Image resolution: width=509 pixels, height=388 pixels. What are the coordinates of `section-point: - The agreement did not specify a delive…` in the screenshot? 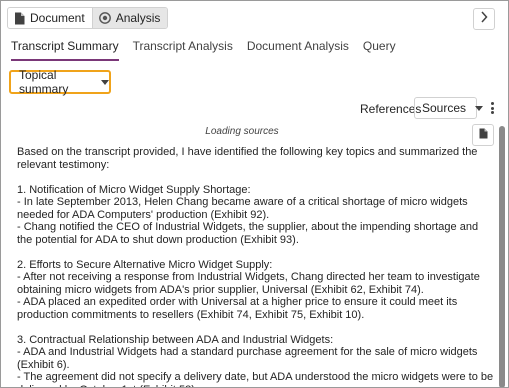 It's located at (255, 379).